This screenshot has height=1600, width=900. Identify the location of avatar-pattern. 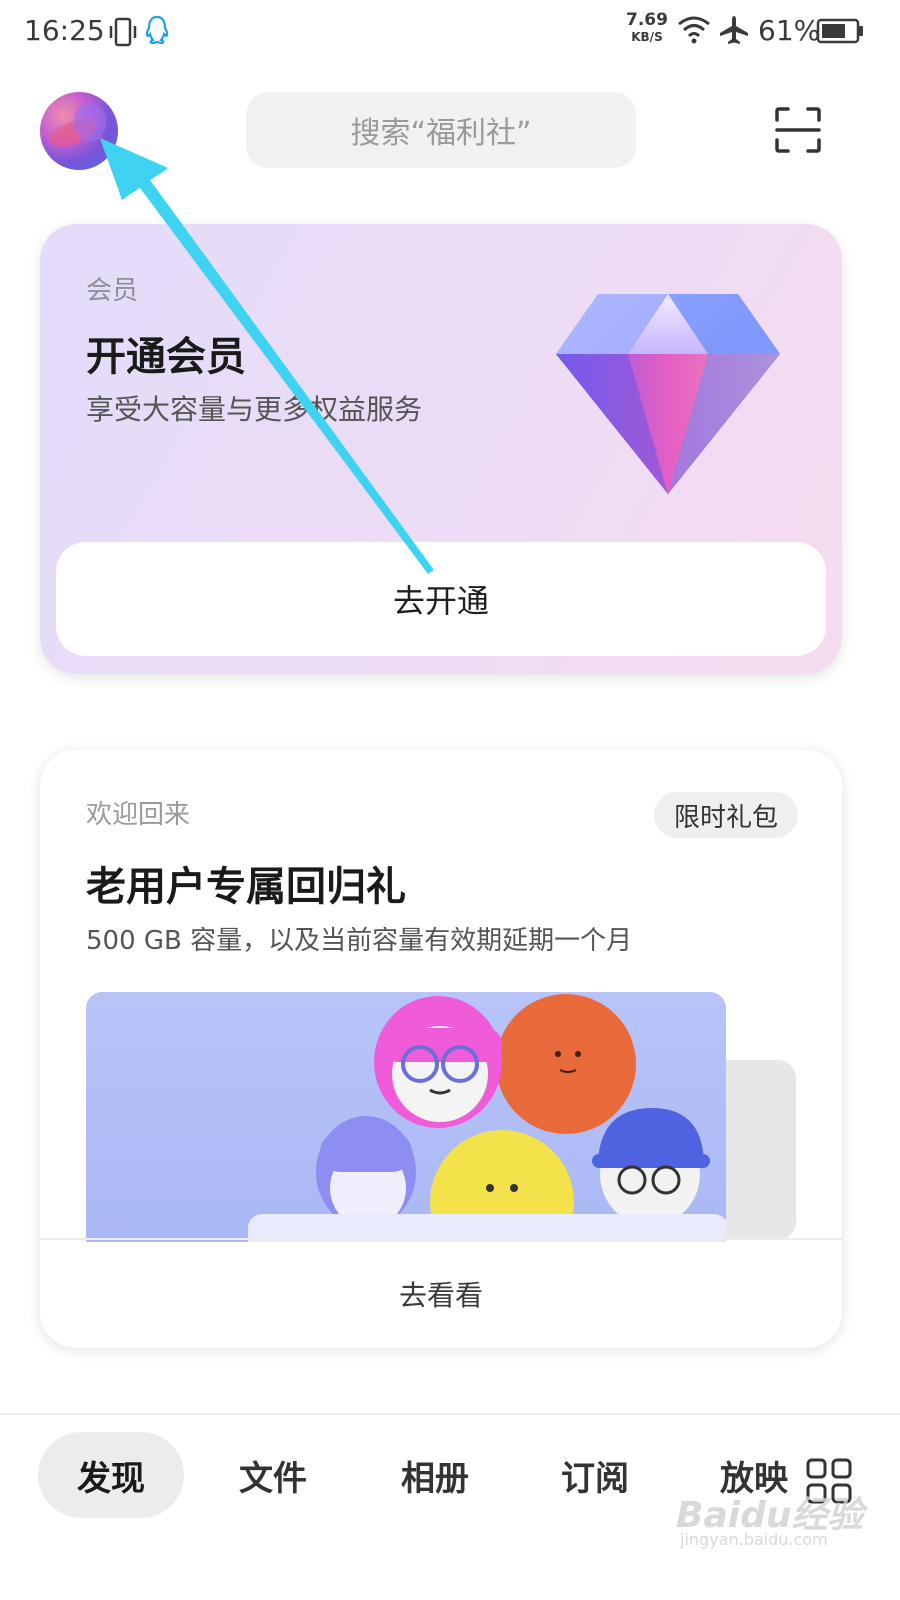
(90, 122).